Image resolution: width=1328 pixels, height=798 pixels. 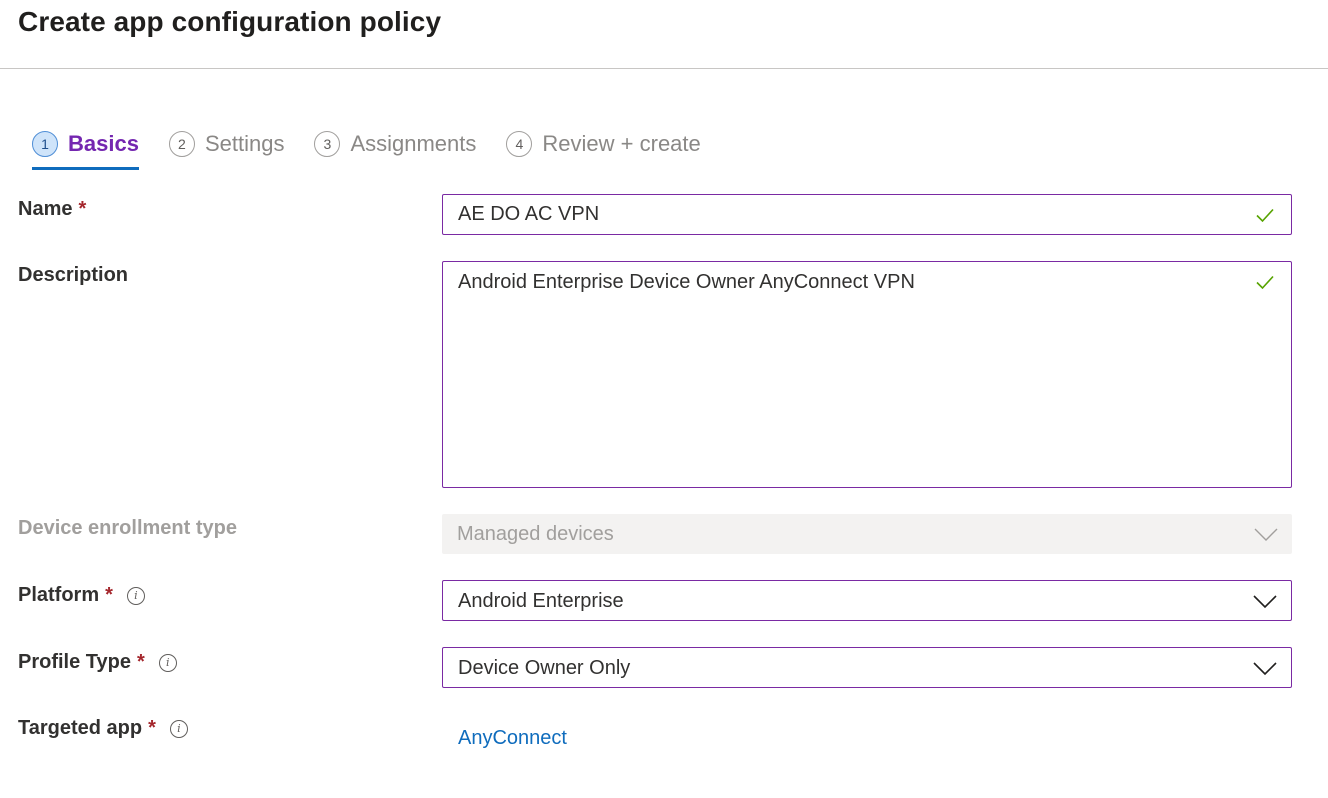 I want to click on description-label-text: Description, so click(x=73, y=275).